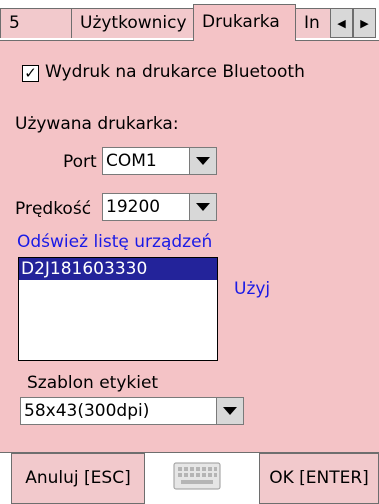  I want to click on tab-scroll: ◀ ▶, so click(354, 23).